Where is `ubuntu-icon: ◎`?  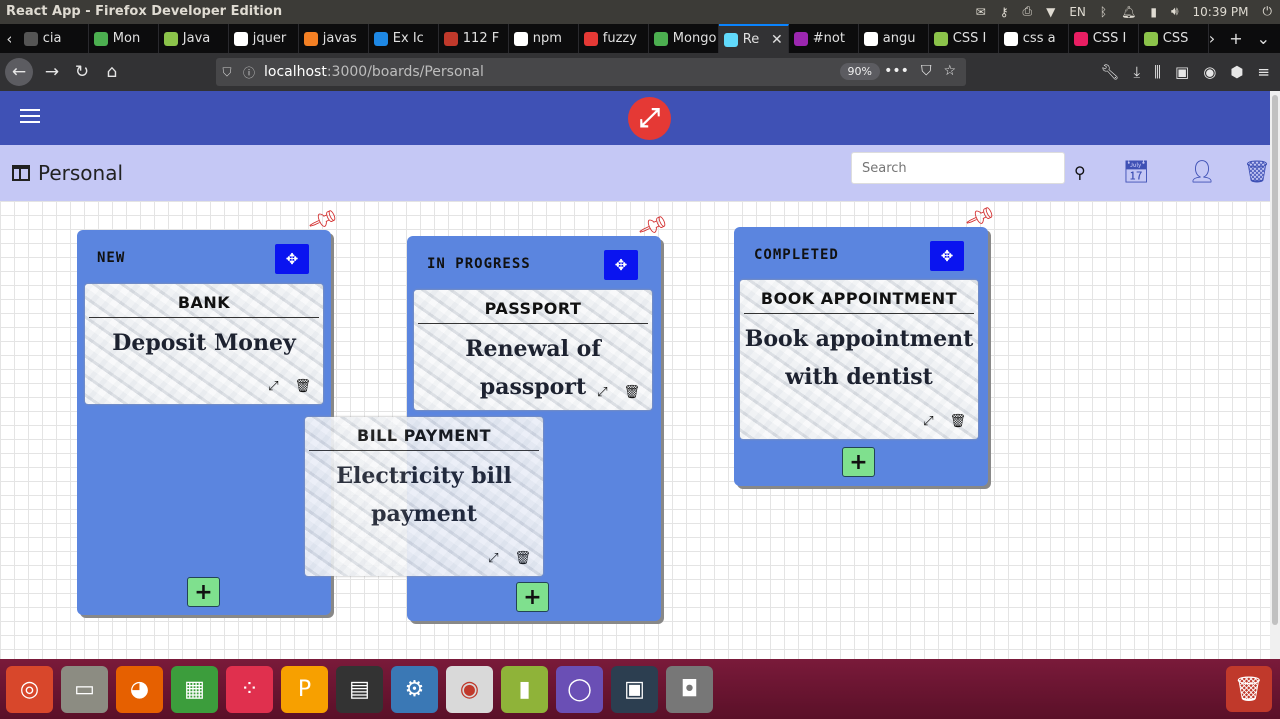
ubuntu-icon: ◎ is located at coordinates (29, 689).